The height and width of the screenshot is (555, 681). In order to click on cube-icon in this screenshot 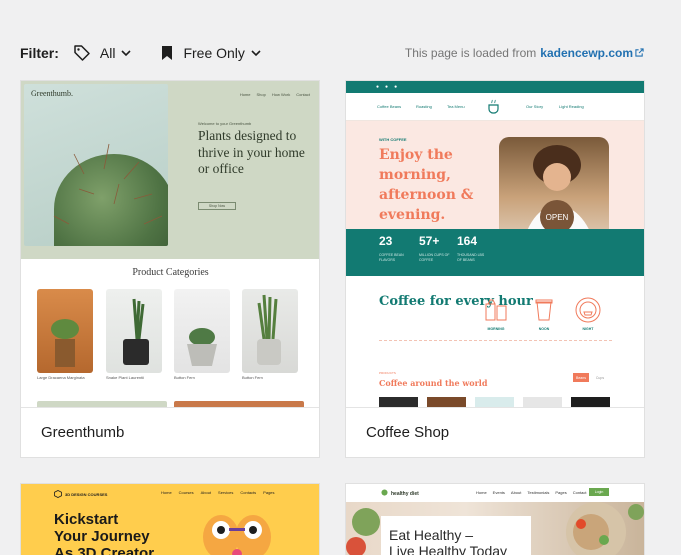, I will do `click(58, 494)`.